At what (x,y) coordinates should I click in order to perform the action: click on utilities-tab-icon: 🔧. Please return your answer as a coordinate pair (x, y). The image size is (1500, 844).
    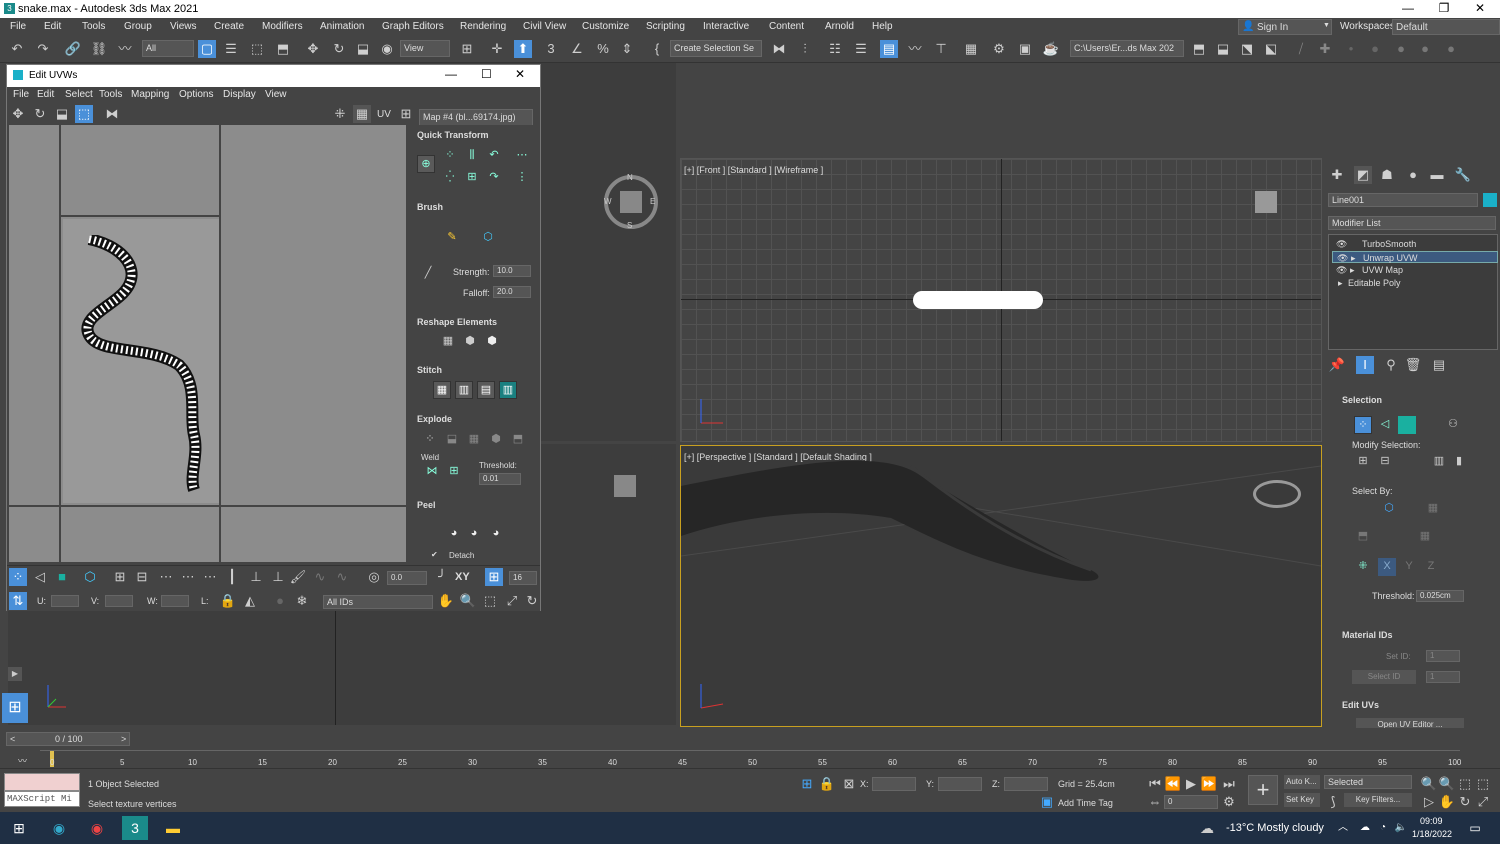
    Looking at the image, I should click on (1463, 175).